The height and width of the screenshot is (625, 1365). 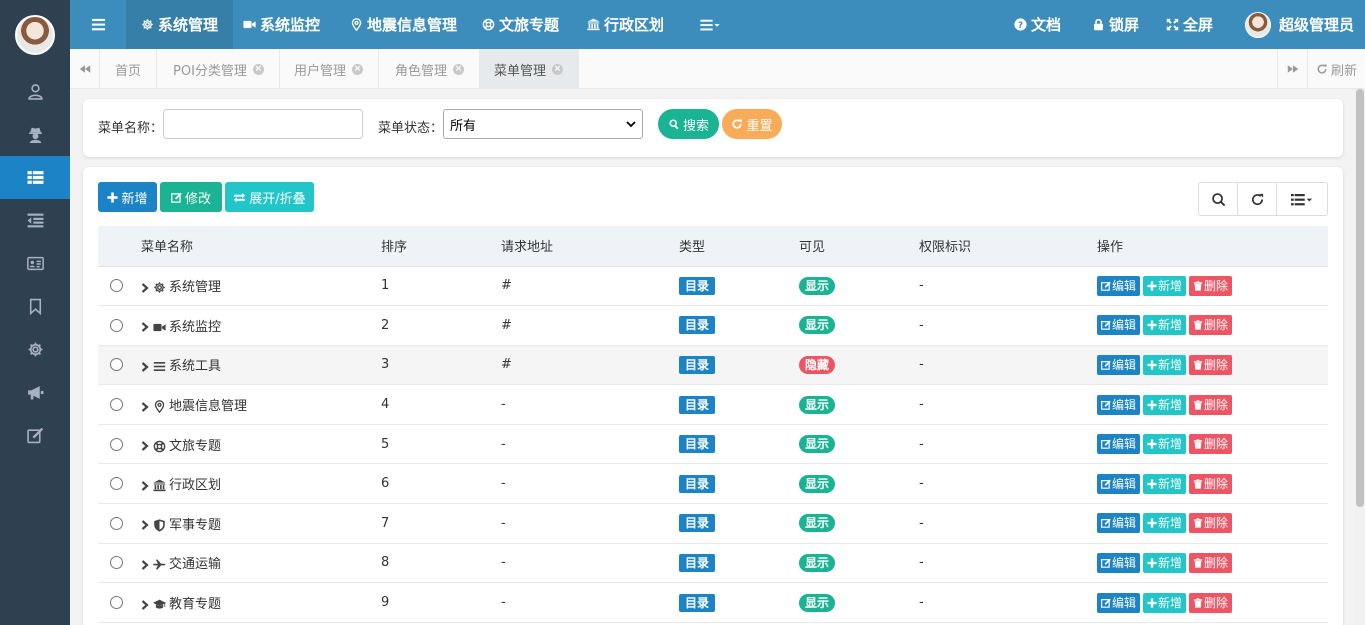 What do you see at coordinates (543, 124) in the screenshot?
I see `menu-status-select: 所有` at bounding box center [543, 124].